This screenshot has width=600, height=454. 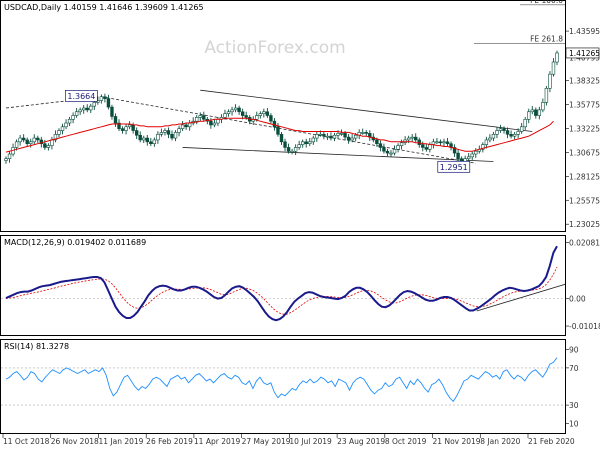 What do you see at coordinates (574, 368) in the screenshot?
I see `rsi-y-tick-label: 70` at bounding box center [574, 368].